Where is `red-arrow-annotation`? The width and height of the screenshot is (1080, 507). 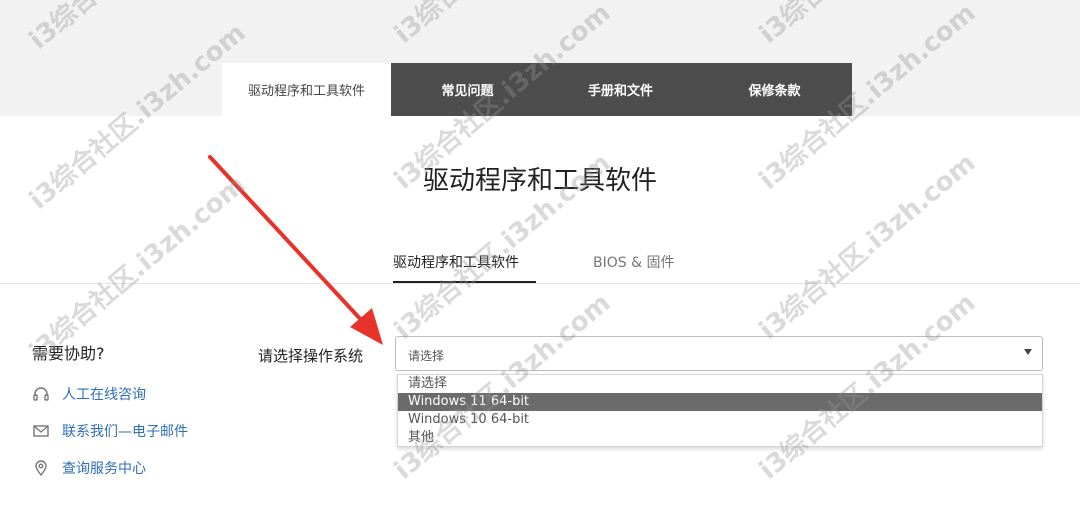 red-arrow-annotation is located at coordinates (295, 250).